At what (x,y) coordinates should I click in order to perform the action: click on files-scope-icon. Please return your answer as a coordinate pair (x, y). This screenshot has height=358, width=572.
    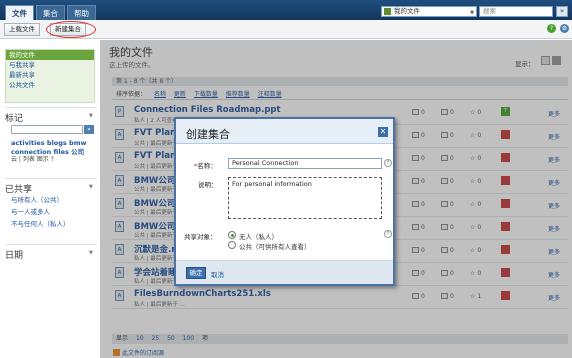
    Looking at the image, I should click on (387, 11).